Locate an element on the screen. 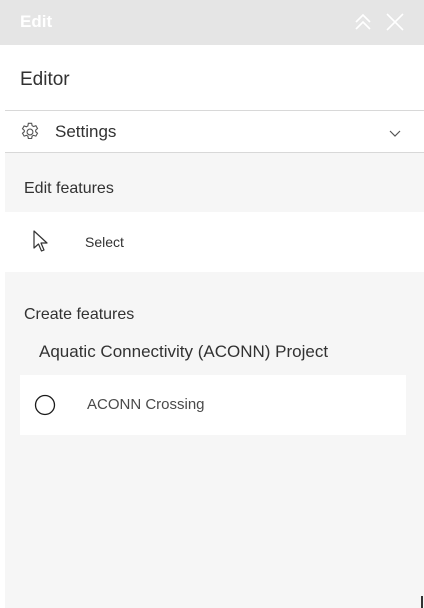  close-button is located at coordinates (395, 22).